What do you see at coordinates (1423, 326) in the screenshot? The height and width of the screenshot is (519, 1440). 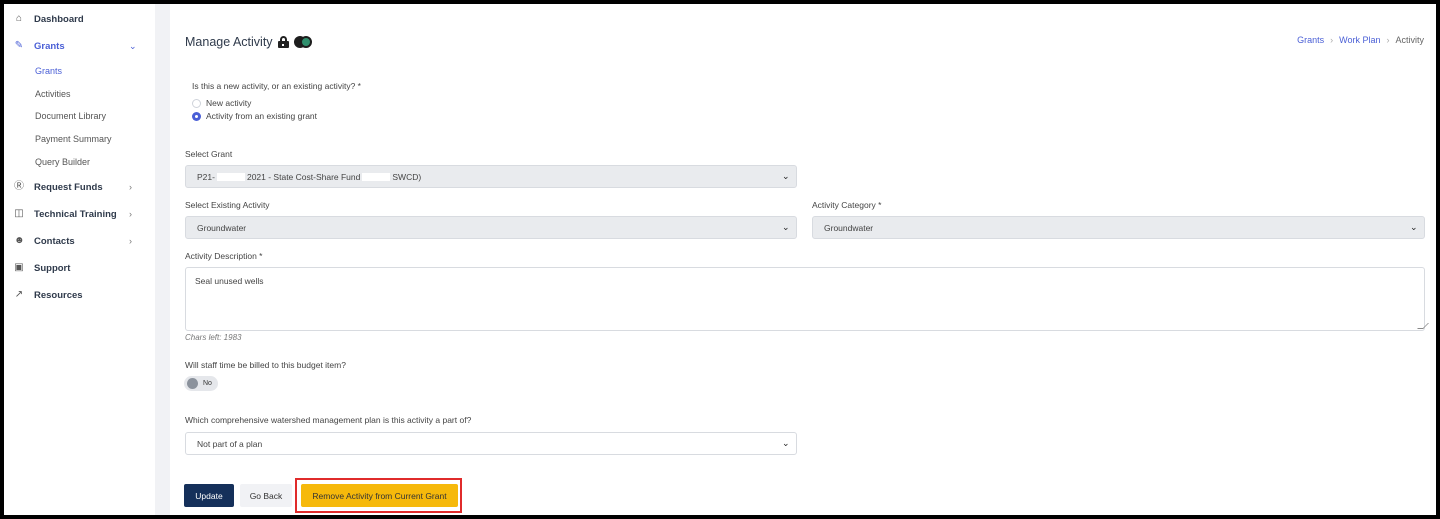 I see `resize-handle-icon` at bounding box center [1423, 326].